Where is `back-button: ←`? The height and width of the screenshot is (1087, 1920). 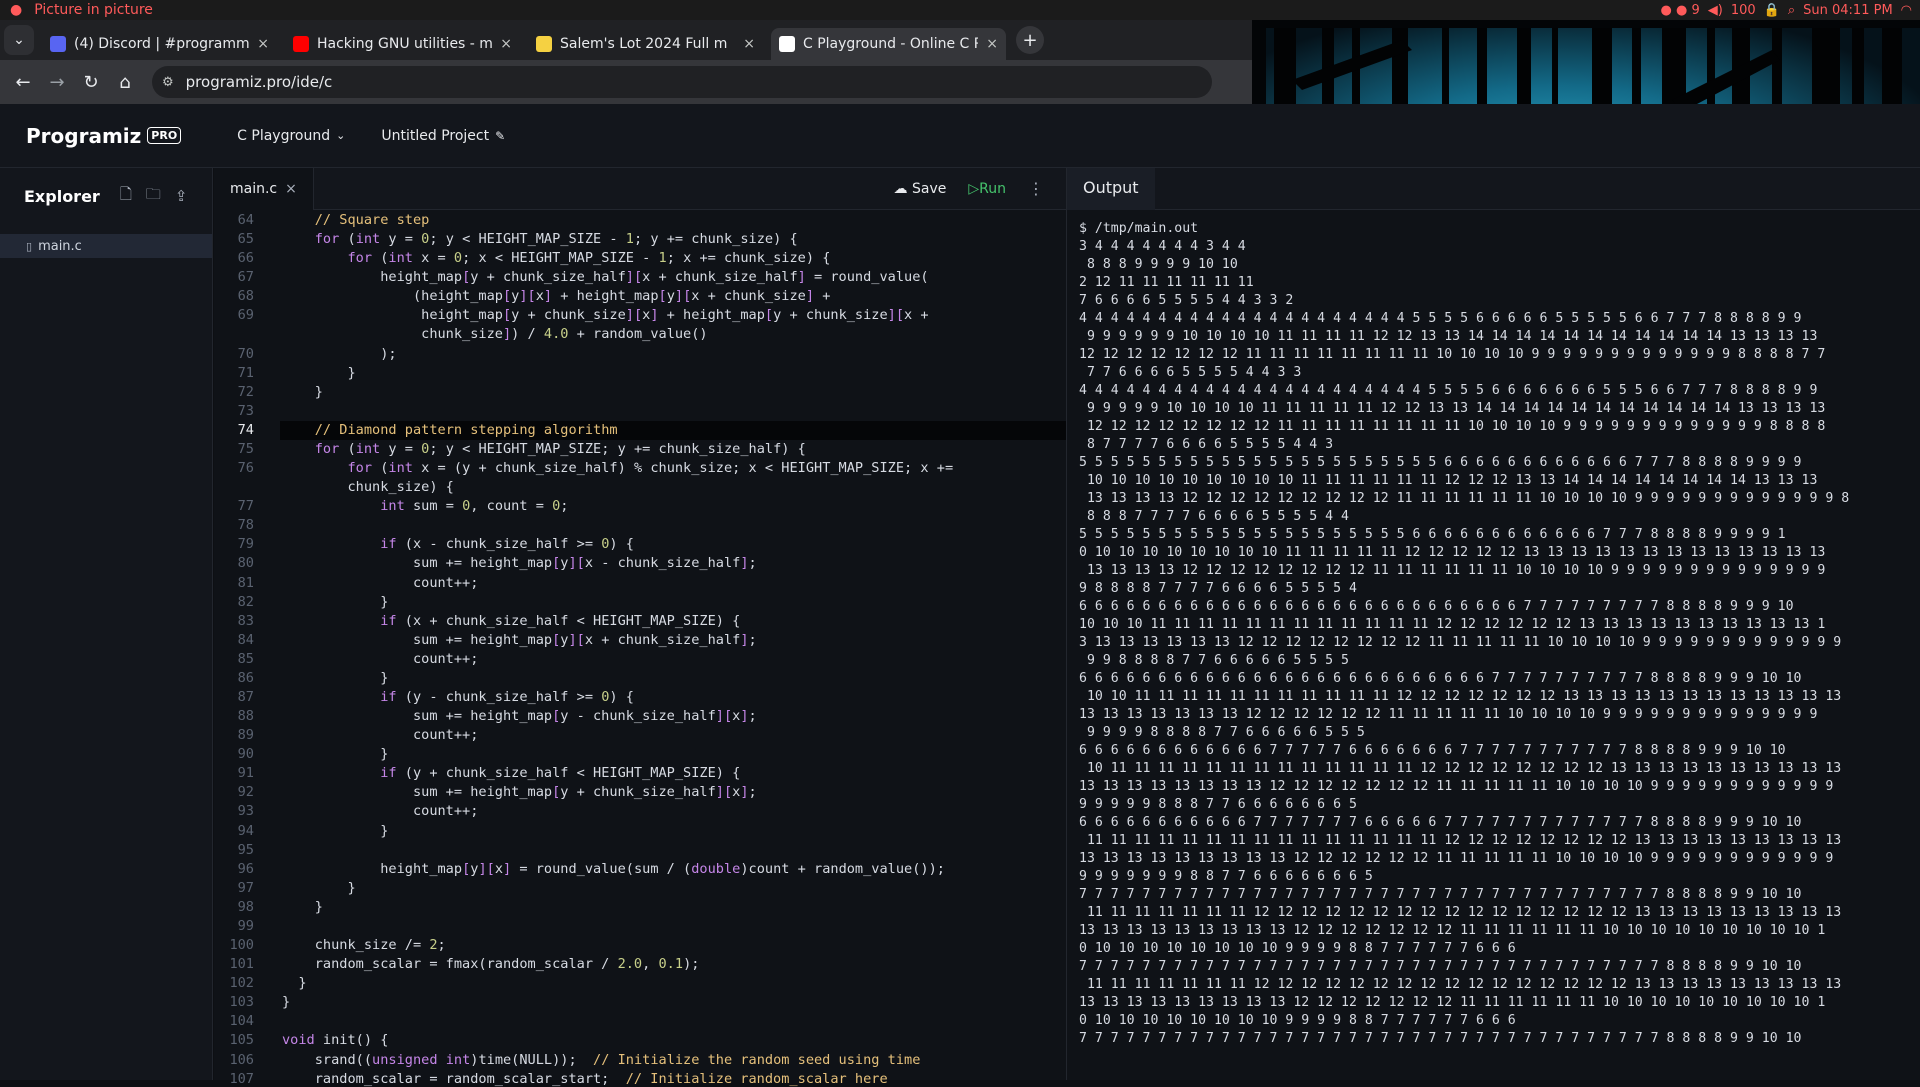 back-button: ← is located at coordinates (23, 82).